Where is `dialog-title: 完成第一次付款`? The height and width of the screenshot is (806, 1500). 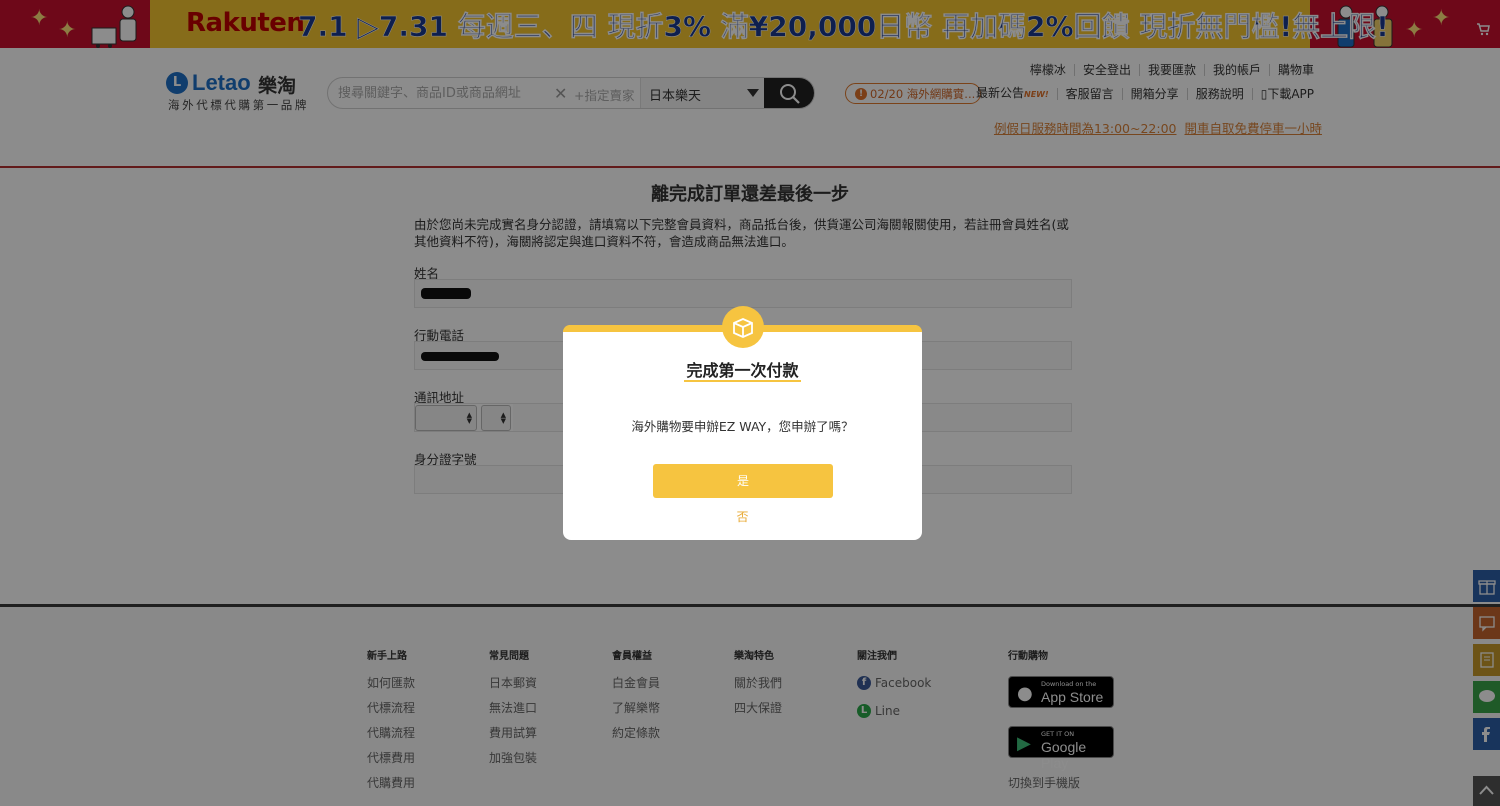
dialog-title: 完成第一次付款 is located at coordinates (742, 370).